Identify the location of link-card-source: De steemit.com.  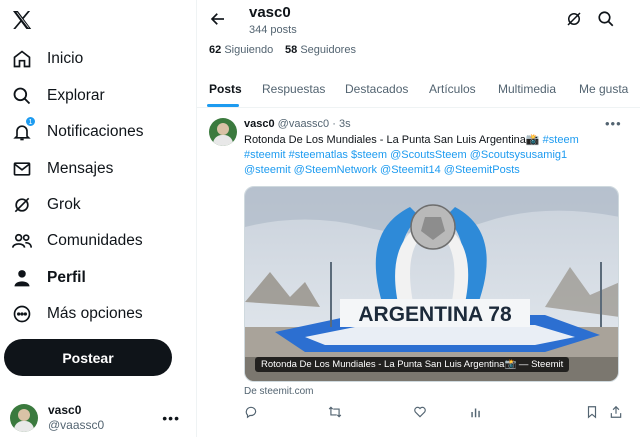
(278, 391).